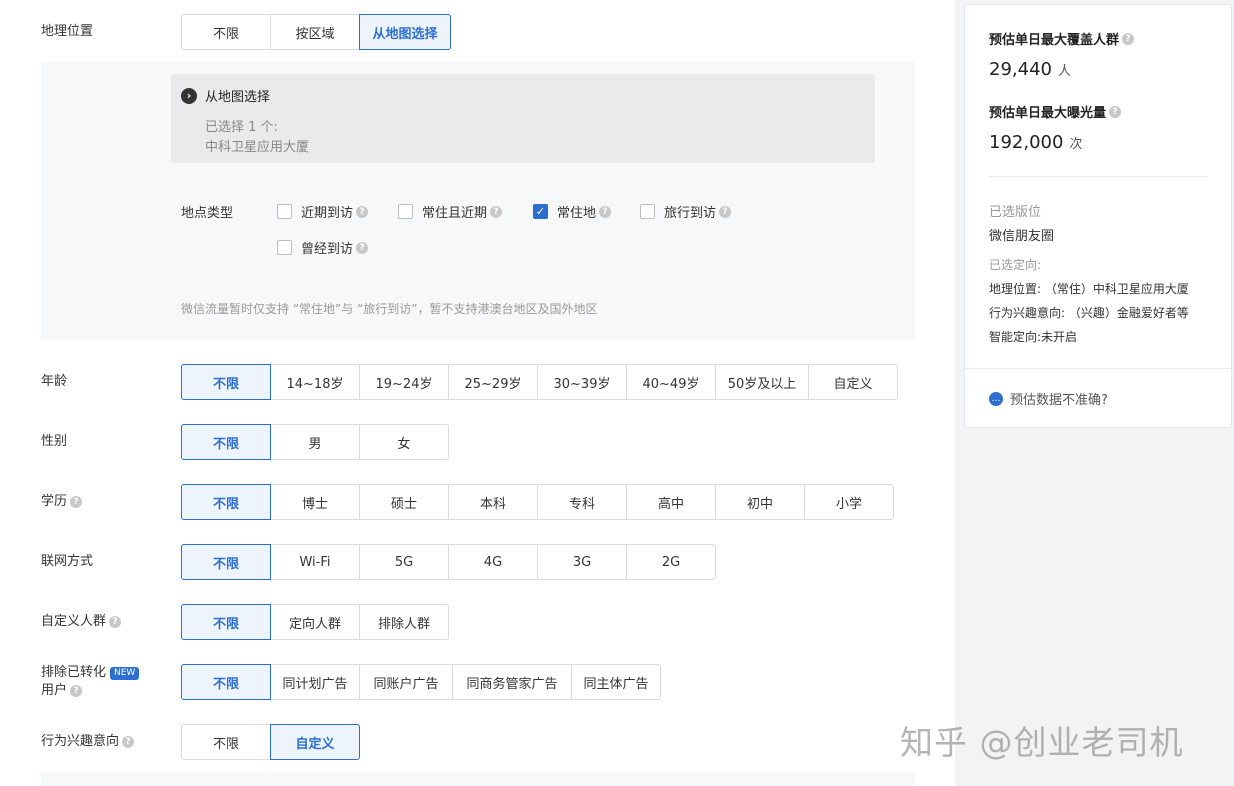  I want to click on geo-option-from-map: 从地图选择, so click(405, 32).